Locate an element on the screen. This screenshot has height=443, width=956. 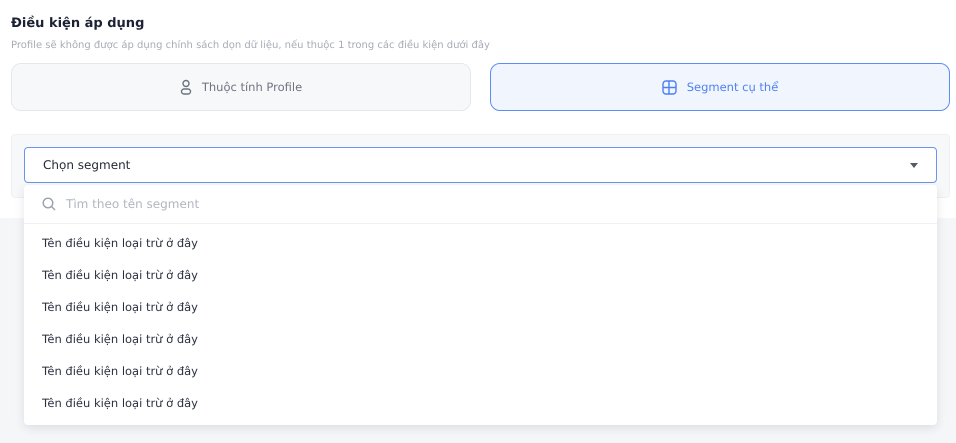
segment-select: Chọn segment is located at coordinates (480, 165).